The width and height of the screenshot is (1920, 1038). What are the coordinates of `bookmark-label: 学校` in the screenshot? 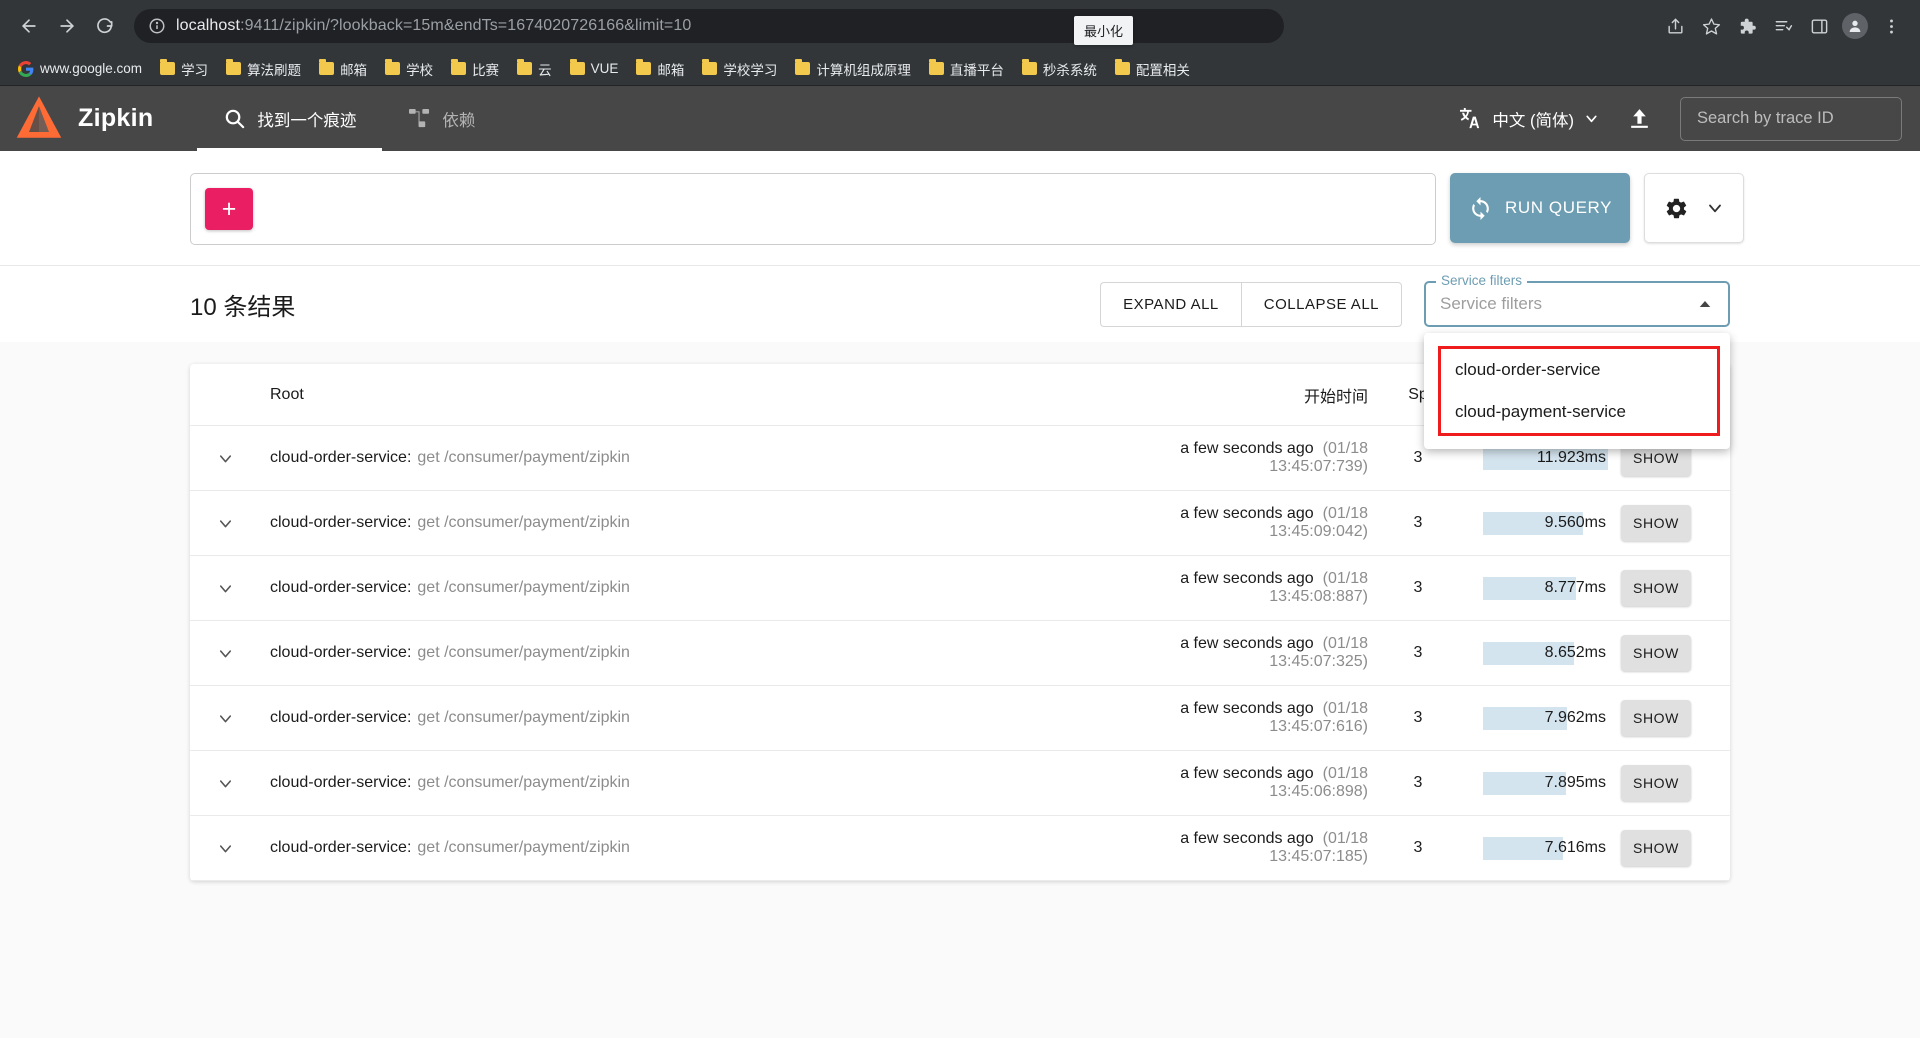 It's located at (420, 70).